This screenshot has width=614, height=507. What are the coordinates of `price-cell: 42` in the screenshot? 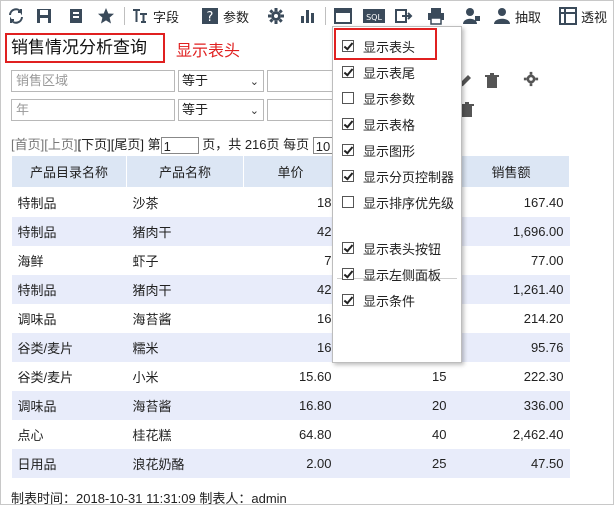 It's located at (290, 231).